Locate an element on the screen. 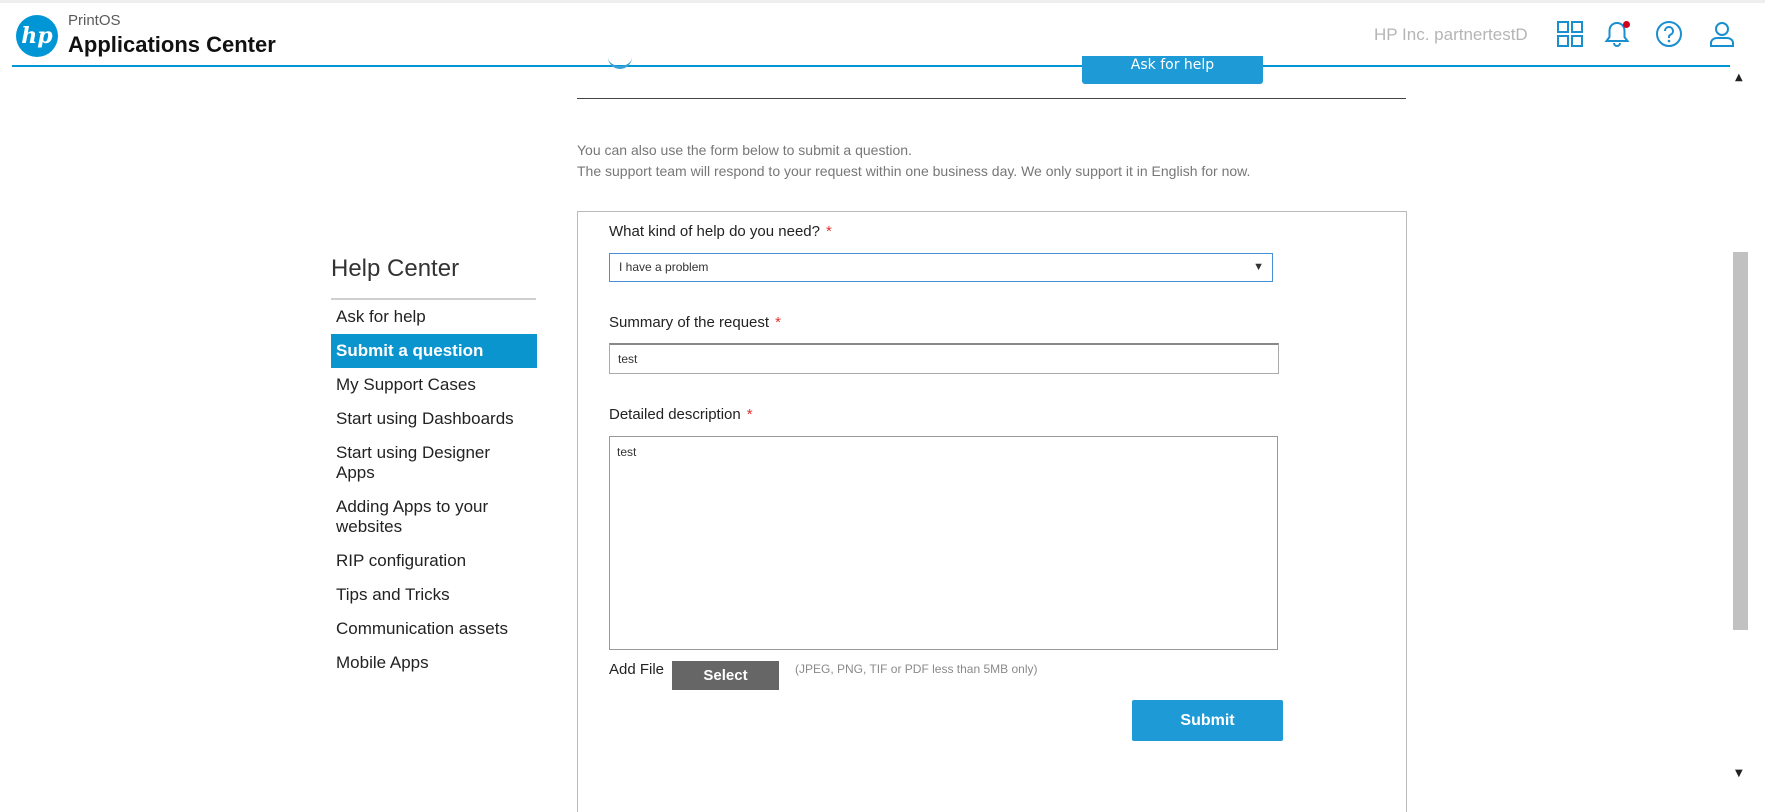 This screenshot has height=812, width=1765. brand-subtitle: PrintOS is located at coordinates (94, 20).